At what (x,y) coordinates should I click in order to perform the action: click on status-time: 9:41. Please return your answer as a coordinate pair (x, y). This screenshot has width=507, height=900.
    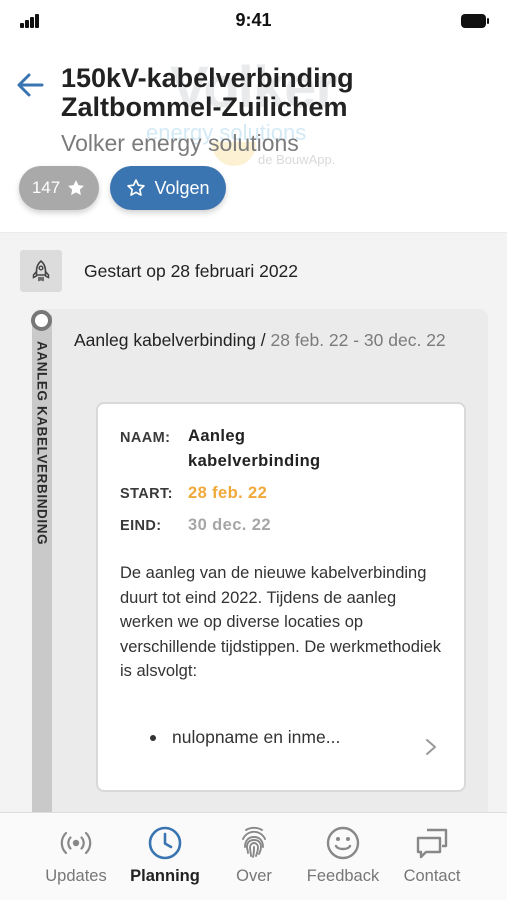
    Looking at the image, I should click on (253, 20).